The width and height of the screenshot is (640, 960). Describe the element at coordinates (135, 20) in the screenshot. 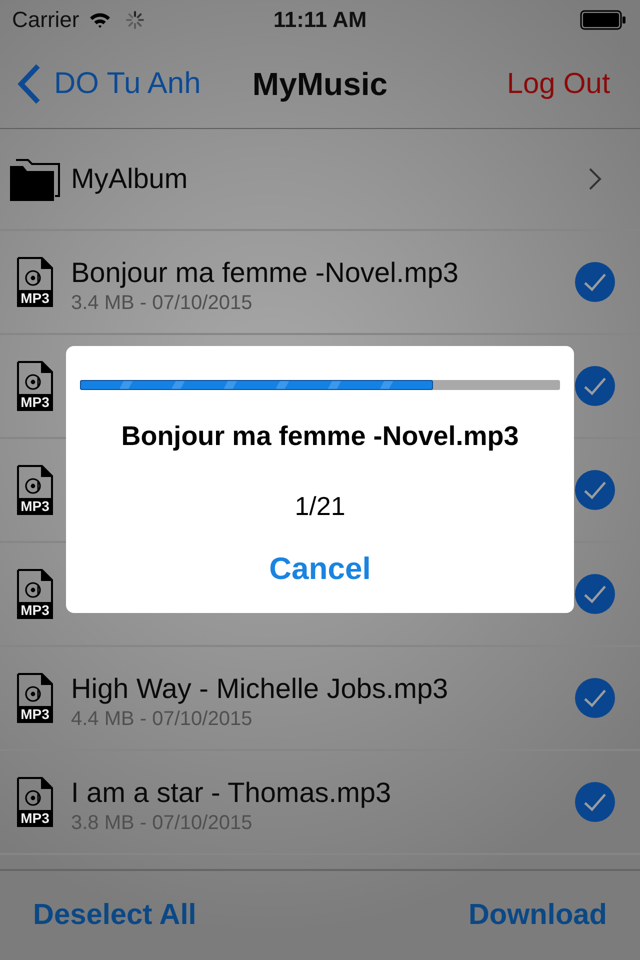

I see `loading-spinner-icon` at that location.